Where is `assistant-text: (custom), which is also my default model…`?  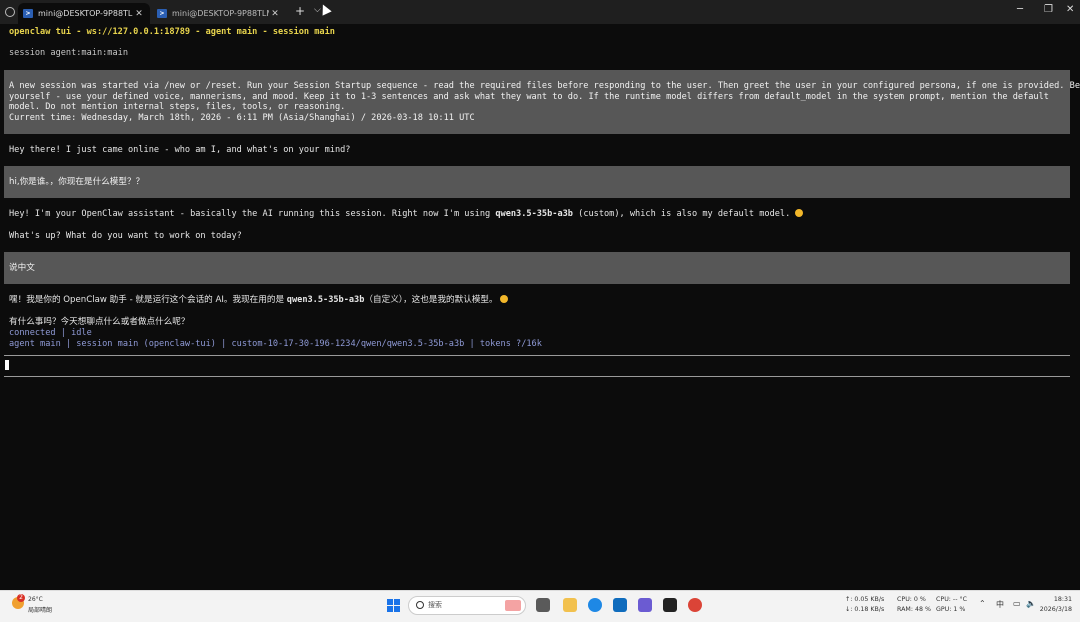 assistant-text: (custom), which is also my default model… is located at coordinates (684, 214).